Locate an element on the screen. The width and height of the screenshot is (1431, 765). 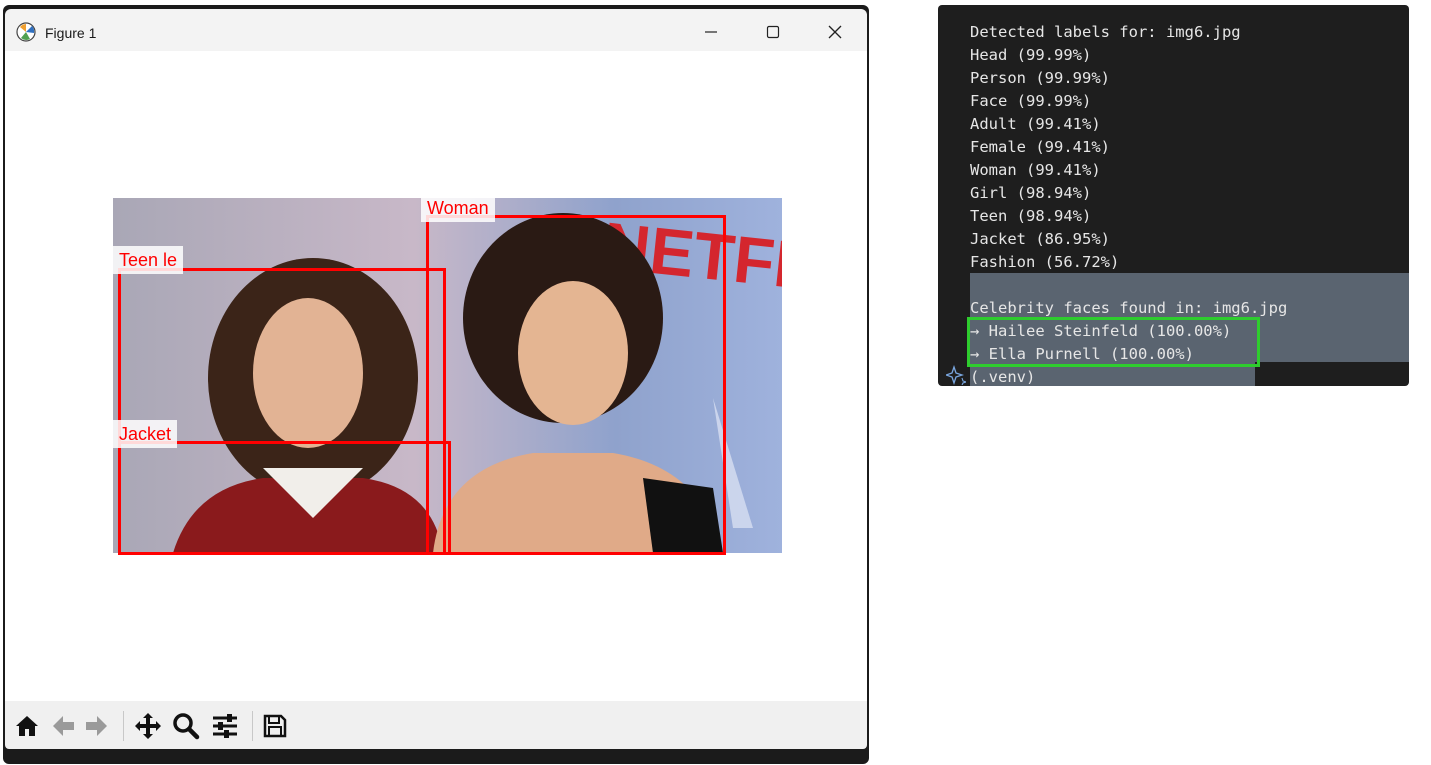
minimize-icon is located at coordinates (711, 32).